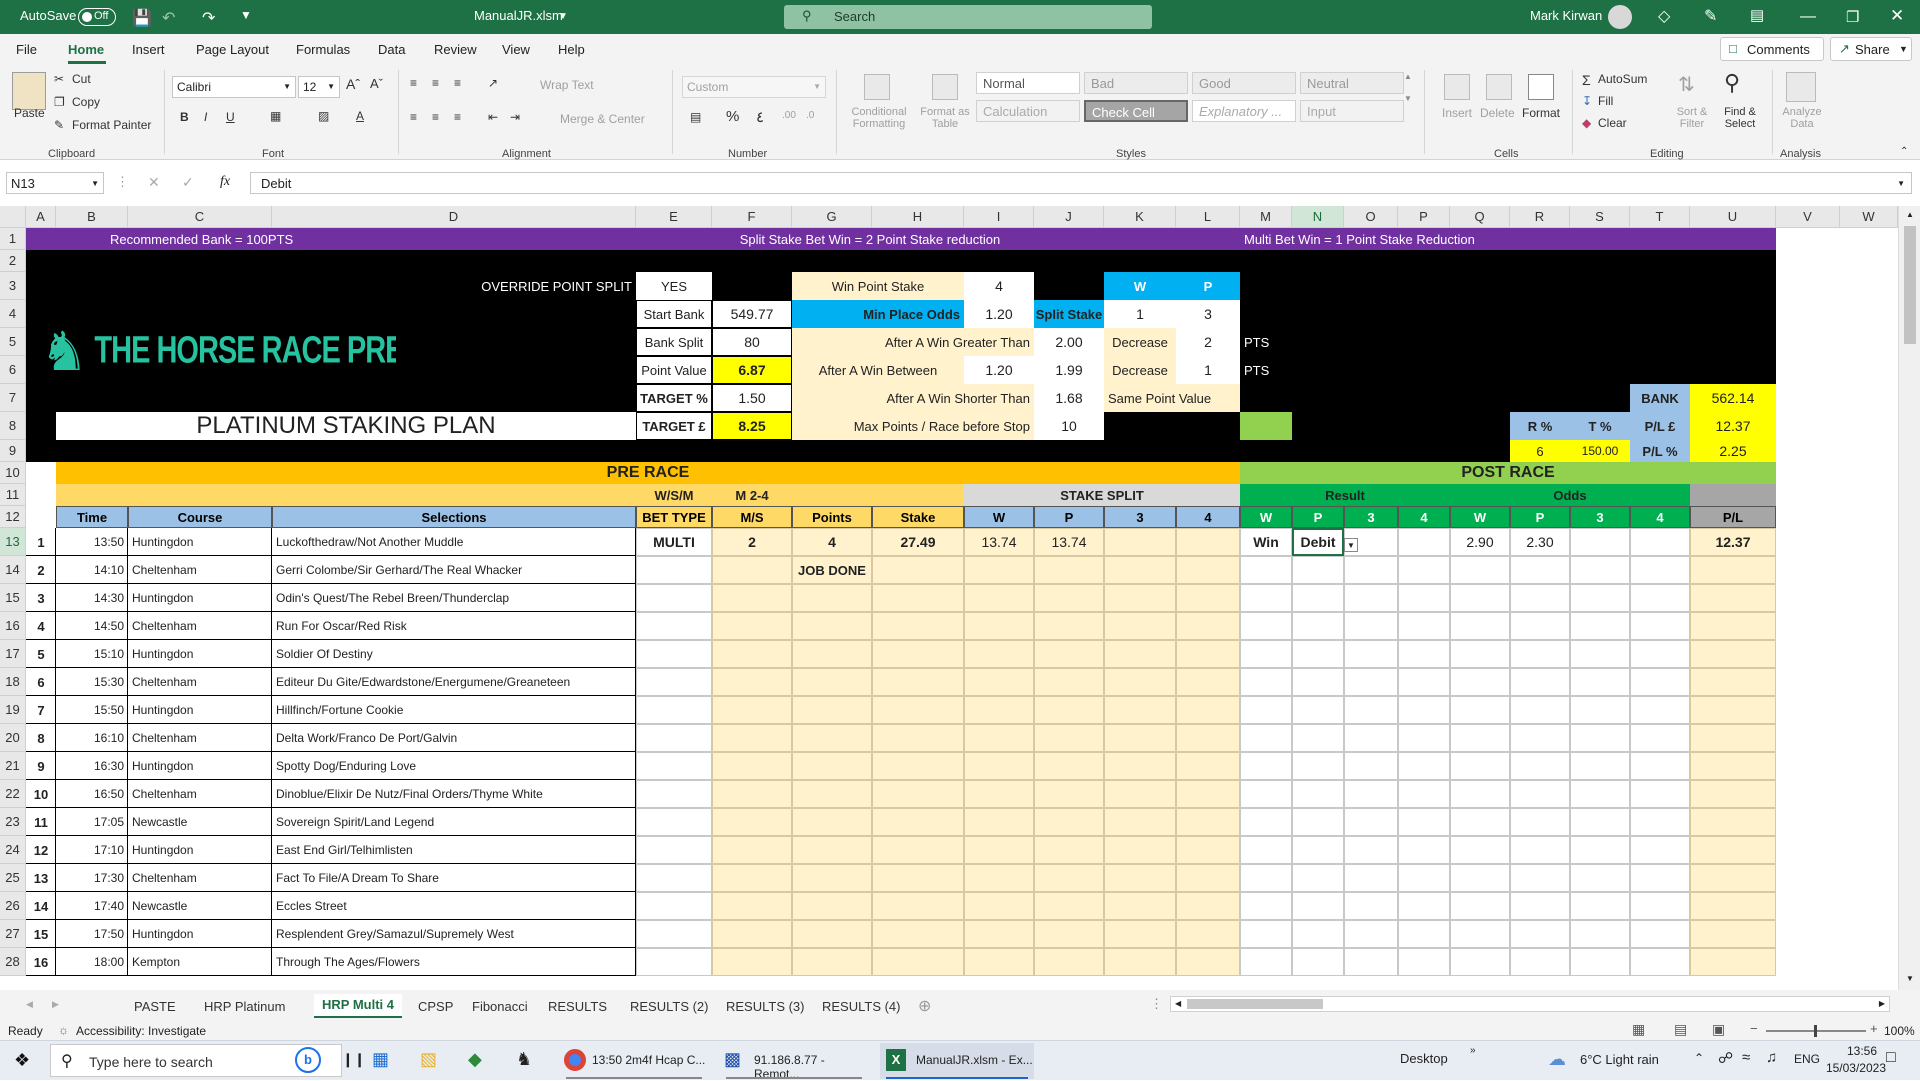 This screenshot has height=1081, width=1920. What do you see at coordinates (13, 878) in the screenshot?
I see `row-header-25: 25` at bounding box center [13, 878].